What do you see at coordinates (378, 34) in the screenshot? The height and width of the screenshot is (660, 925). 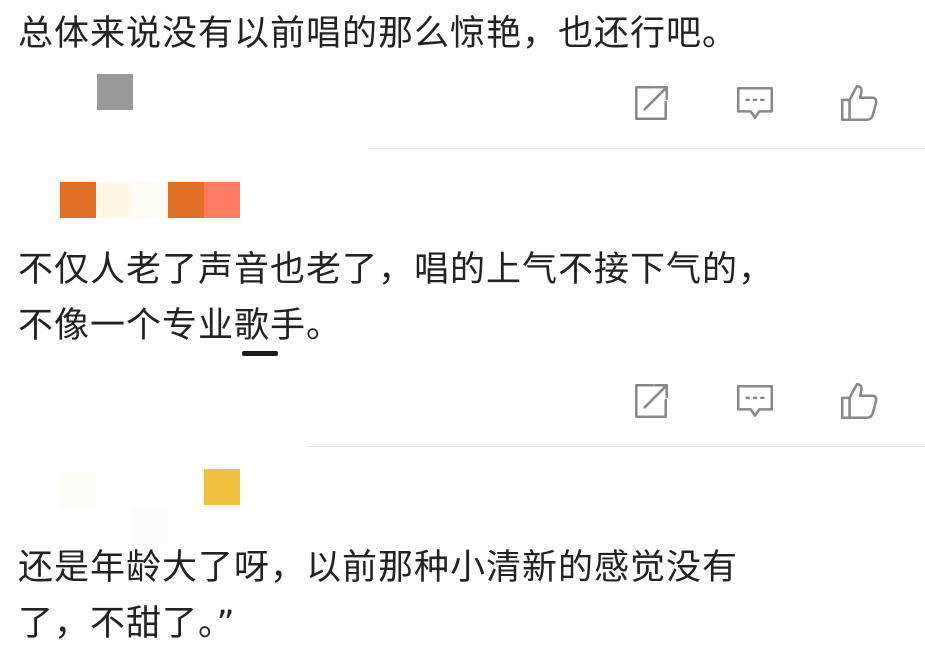 I see `comment-text: 总体来说没有以前唱的那么惊艳，也还行吧。` at bounding box center [378, 34].